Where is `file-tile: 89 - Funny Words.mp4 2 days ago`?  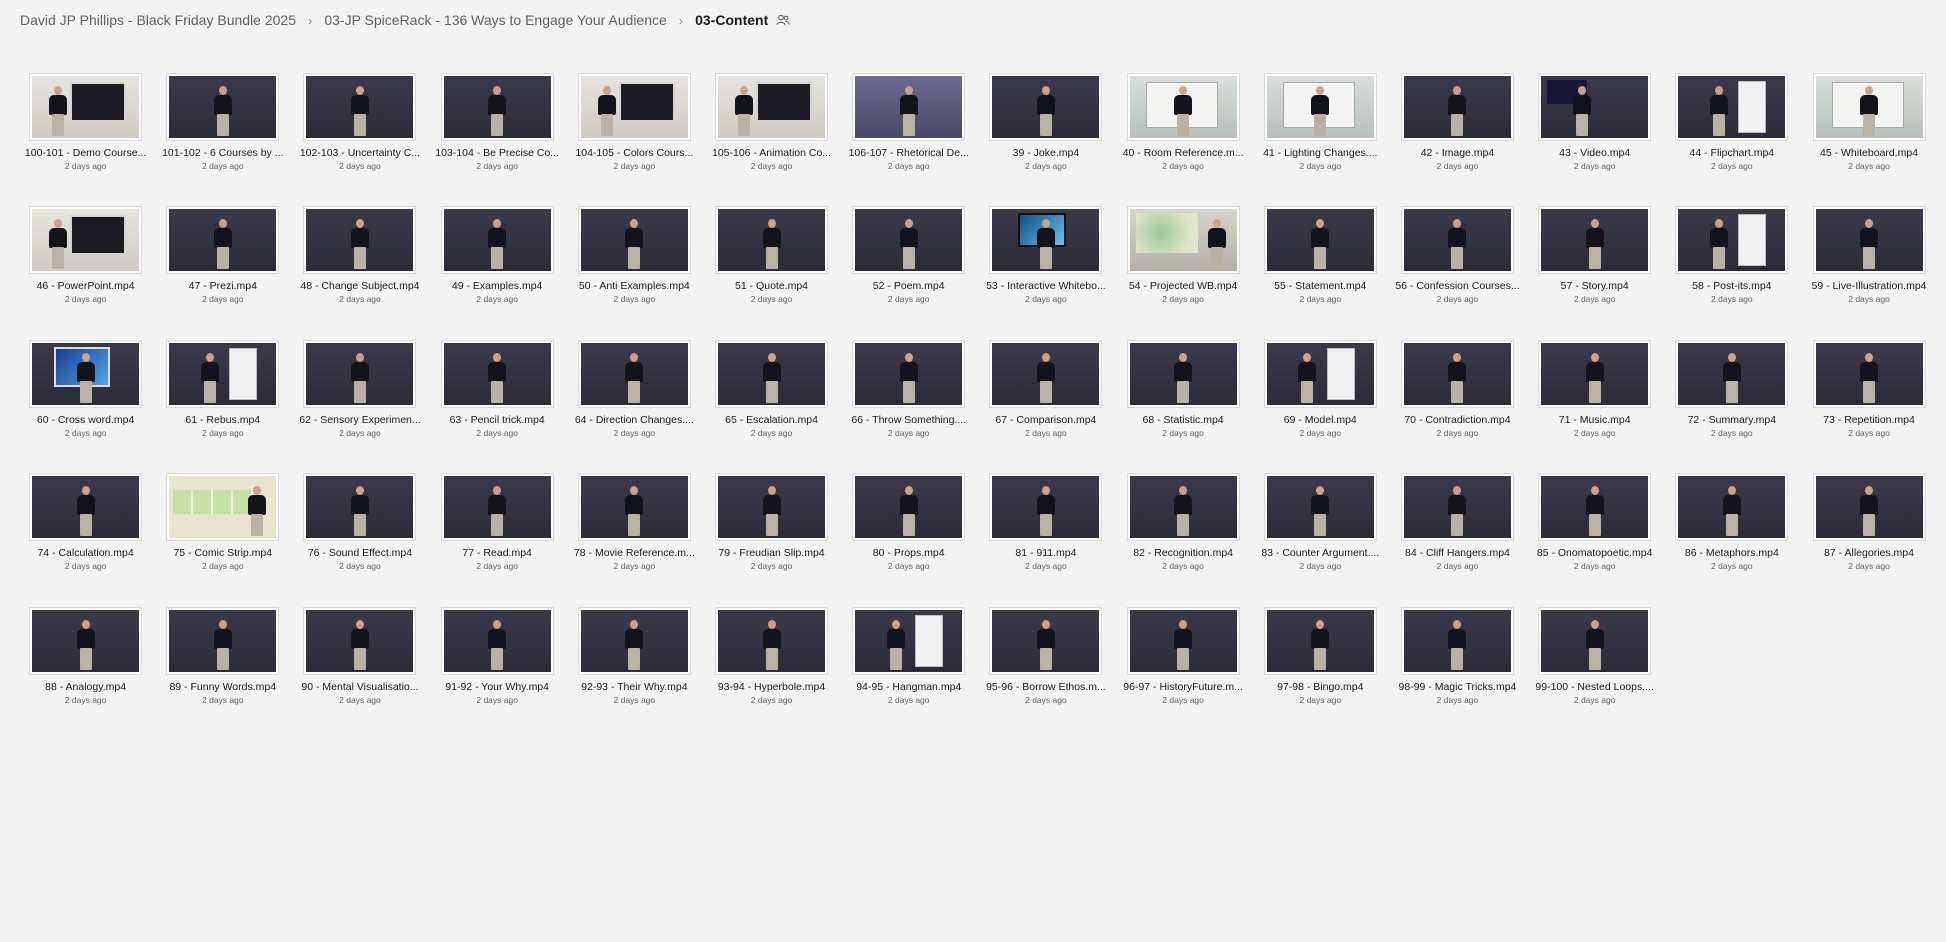 file-tile: 89 - Funny Words.mp4 2 days ago is located at coordinates (222, 674).